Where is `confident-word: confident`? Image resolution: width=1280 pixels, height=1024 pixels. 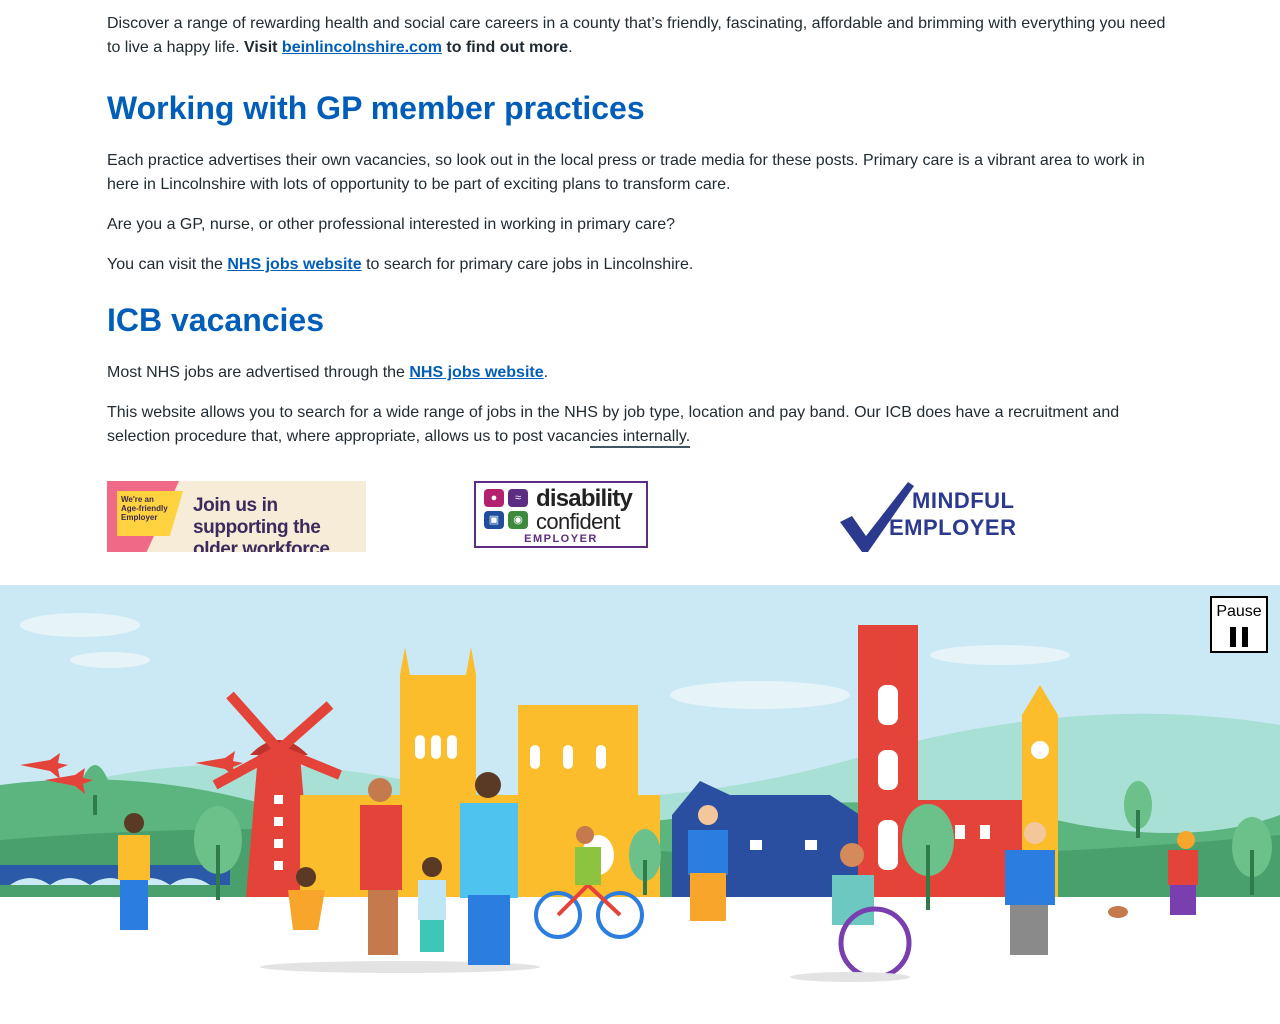
confident-word: confident is located at coordinates (578, 521).